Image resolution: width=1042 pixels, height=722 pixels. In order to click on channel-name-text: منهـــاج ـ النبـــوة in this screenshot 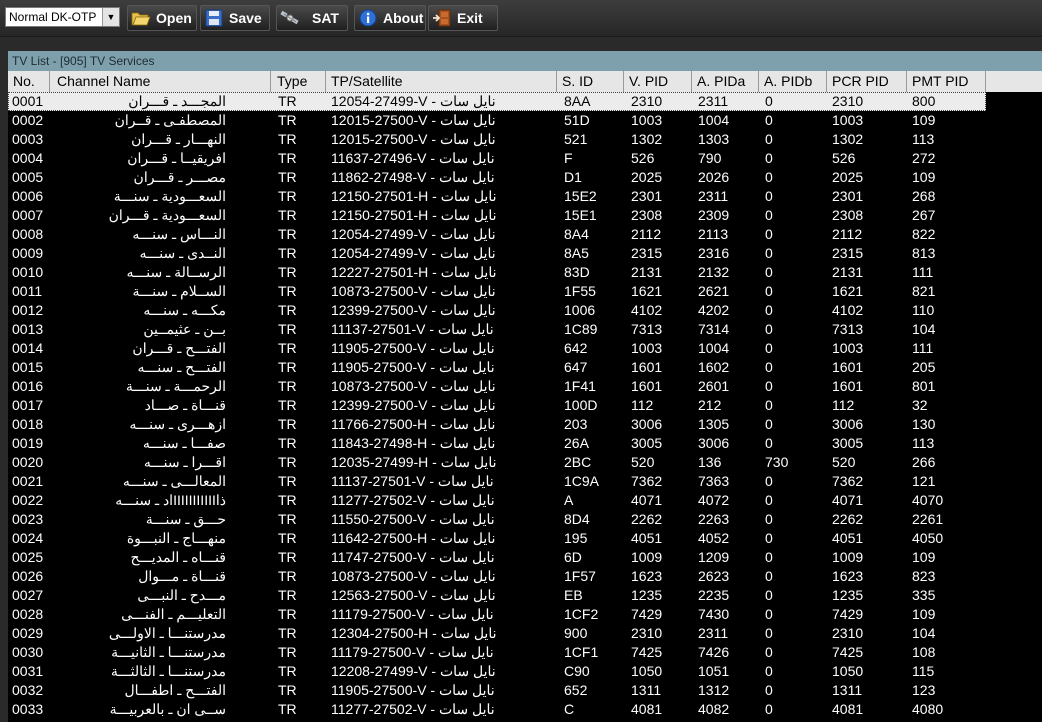, I will do `click(176, 538)`.